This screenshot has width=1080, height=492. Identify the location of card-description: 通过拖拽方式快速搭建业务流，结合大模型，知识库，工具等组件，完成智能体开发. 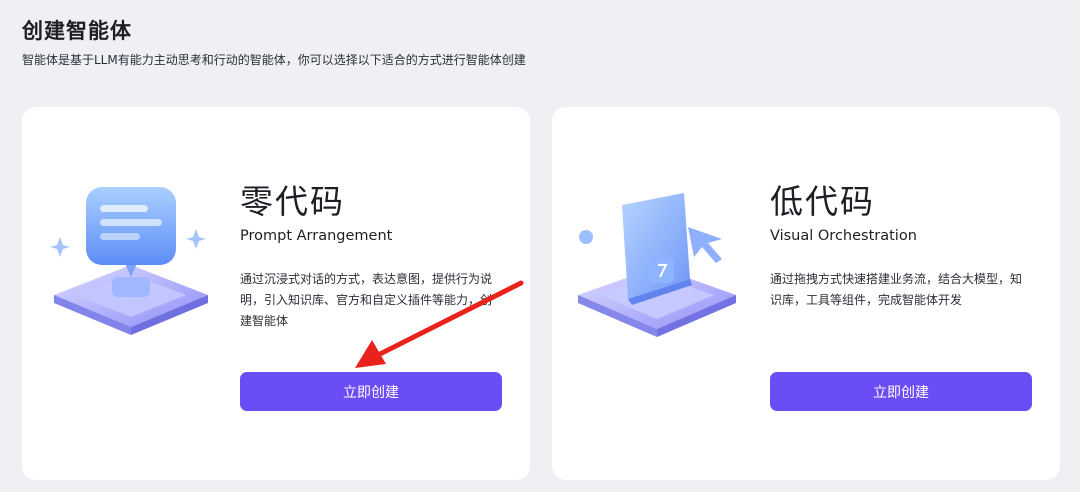
(896, 289).